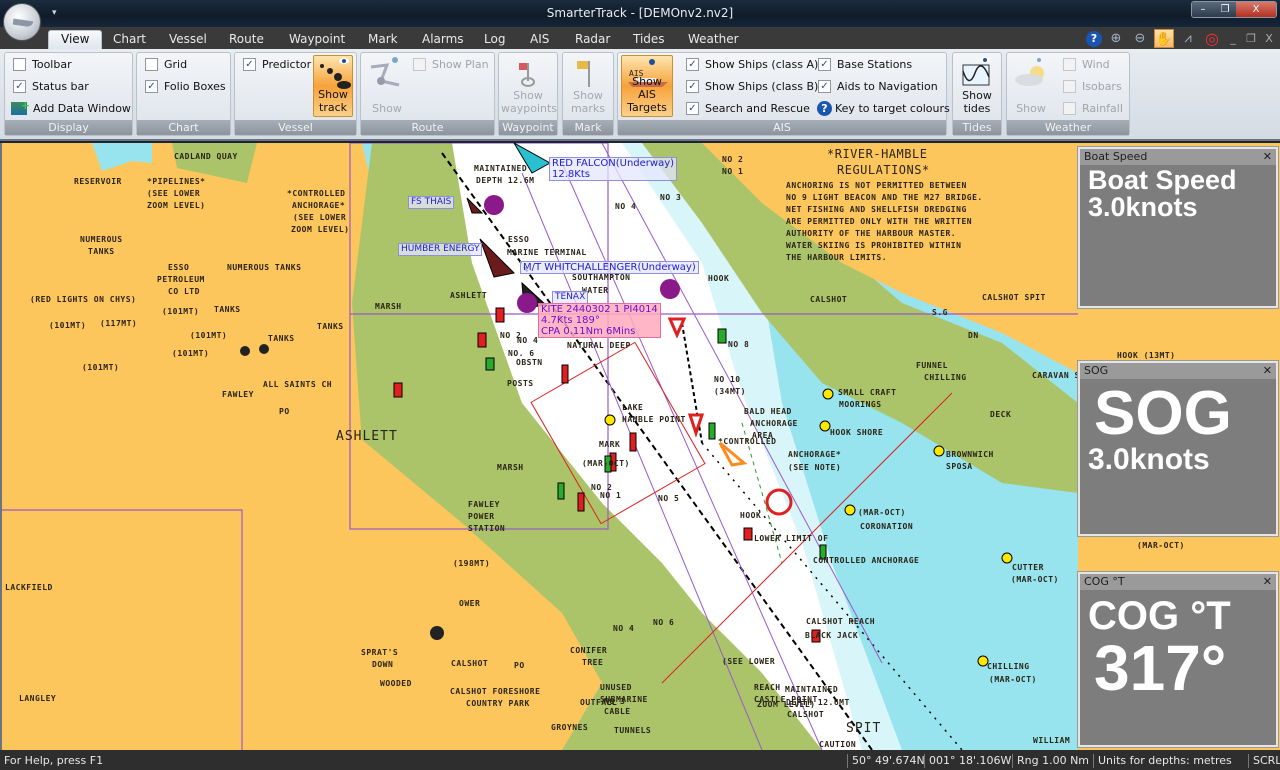 The image size is (1280, 770). Describe the element at coordinates (1092, 86) in the screenshot. I see `isobars-checkbox: Isobars` at that location.